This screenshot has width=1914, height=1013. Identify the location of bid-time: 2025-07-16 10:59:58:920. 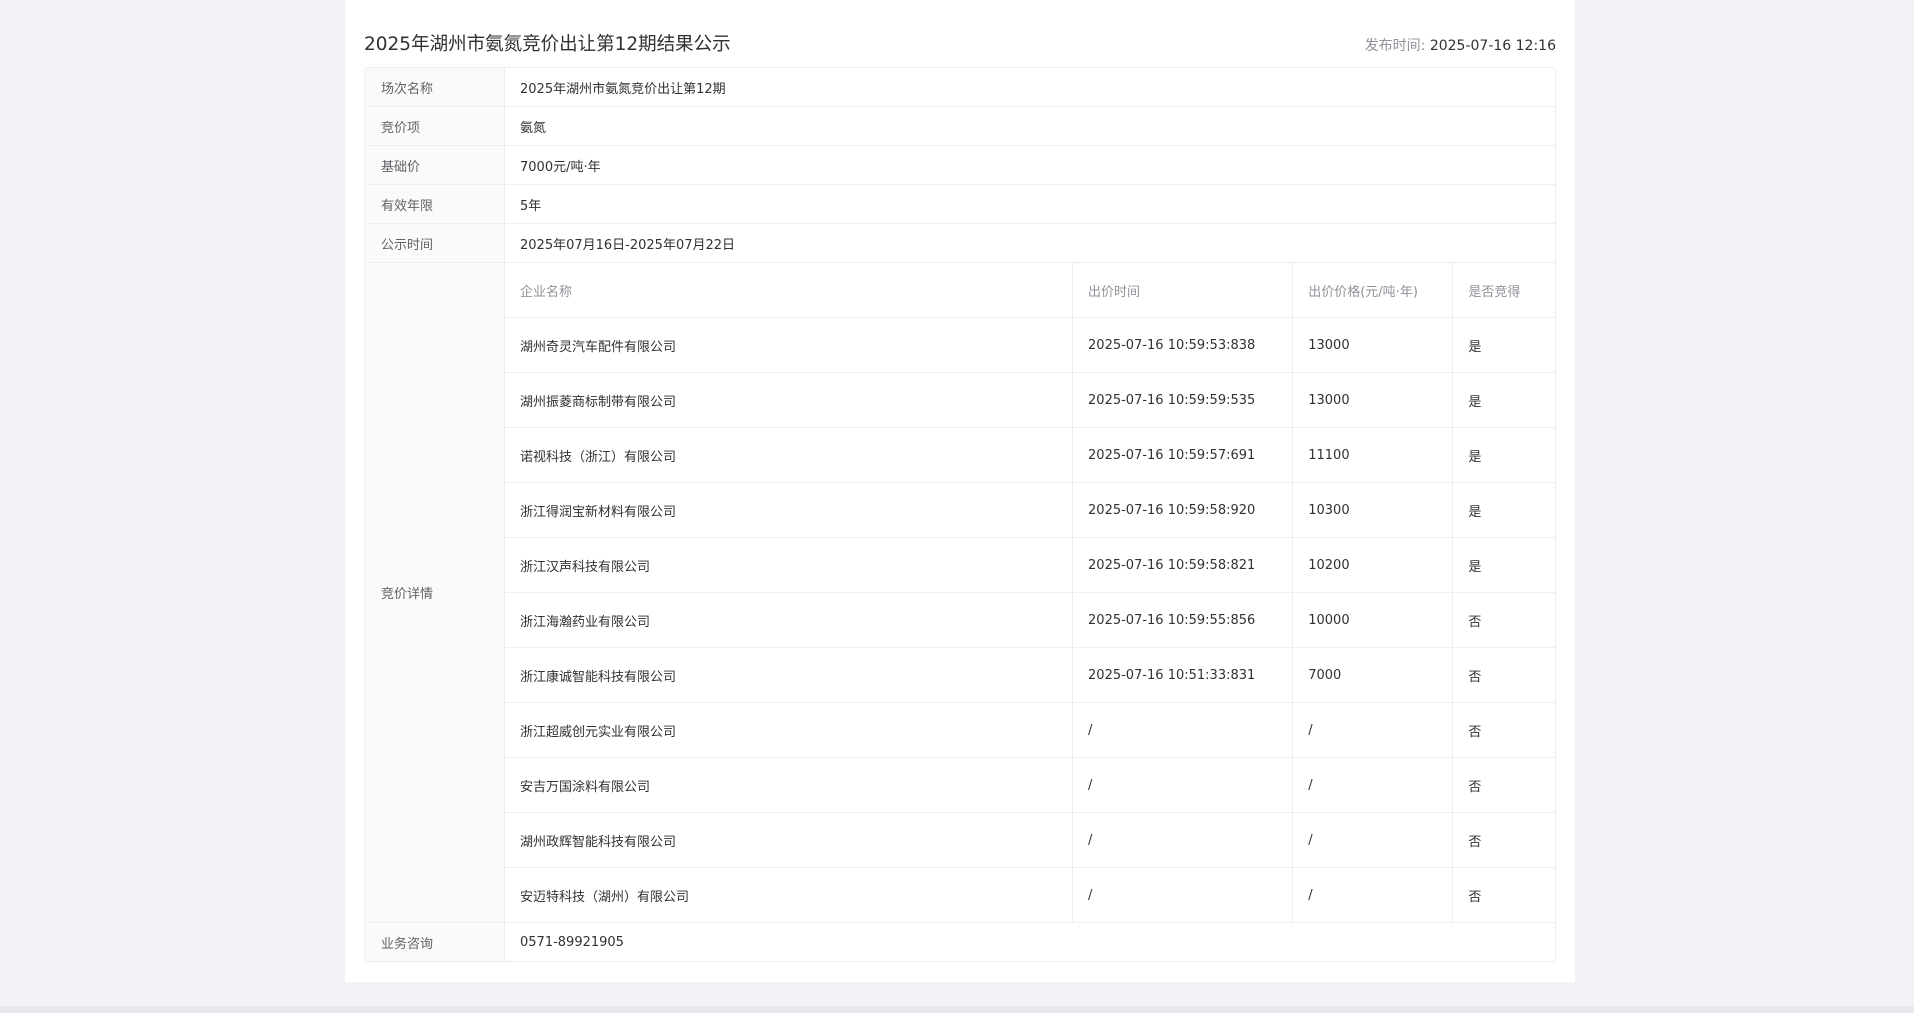
(1183, 510).